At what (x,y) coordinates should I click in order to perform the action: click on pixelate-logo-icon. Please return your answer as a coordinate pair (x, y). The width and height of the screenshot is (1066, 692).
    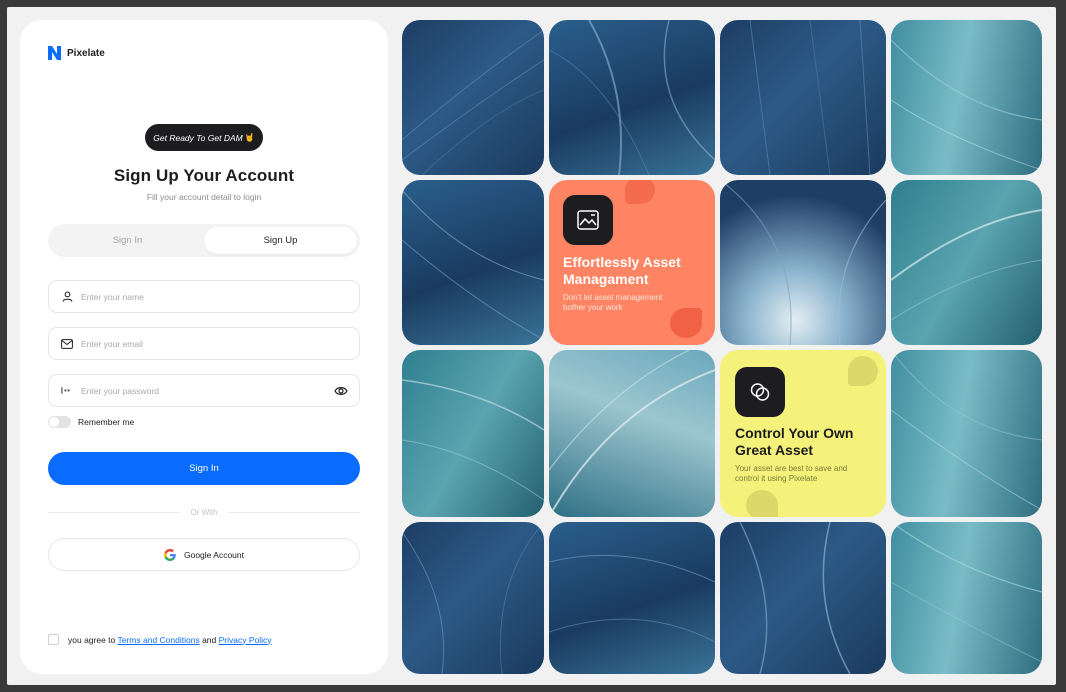
    Looking at the image, I should click on (54, 53).